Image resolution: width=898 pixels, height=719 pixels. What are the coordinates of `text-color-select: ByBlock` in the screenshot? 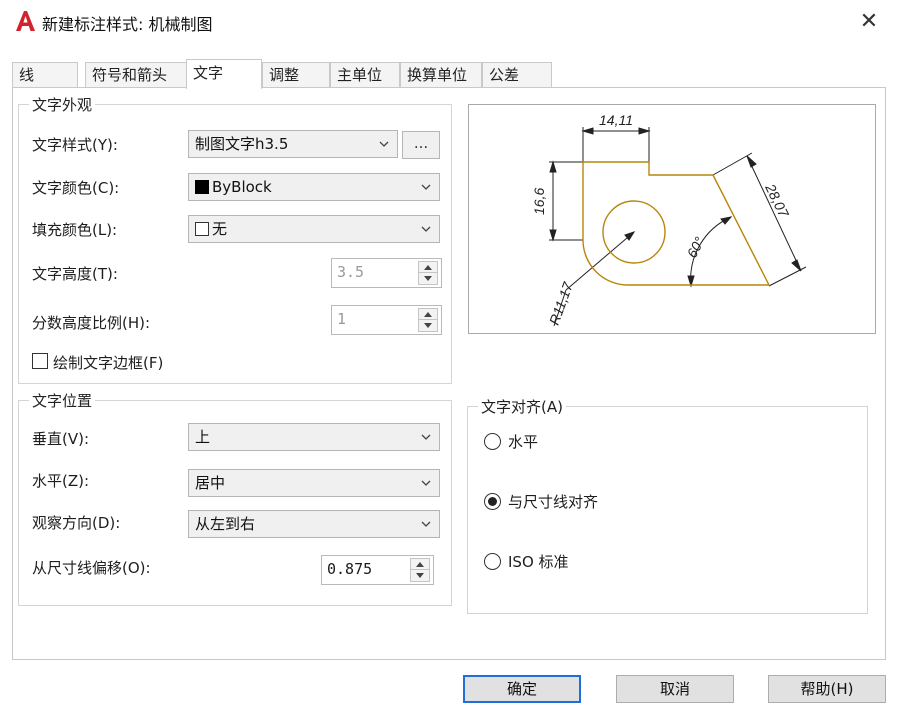 It's located at (314, 187).